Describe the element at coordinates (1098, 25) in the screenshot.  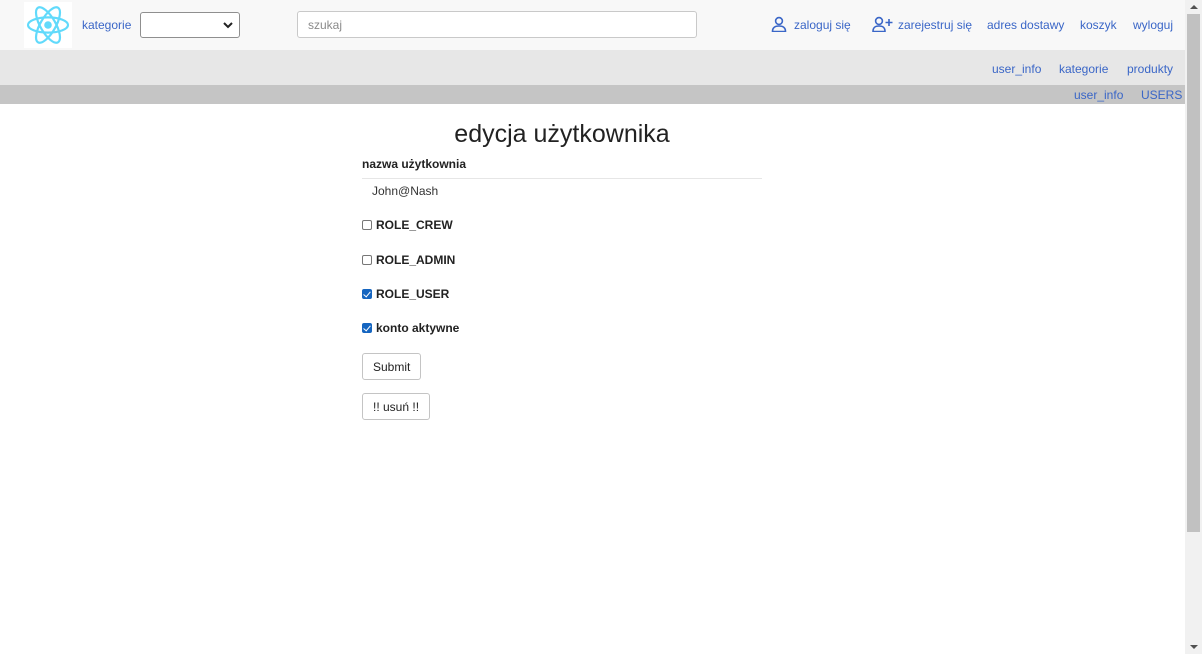
I see `cart-link: koszyk` at that location.